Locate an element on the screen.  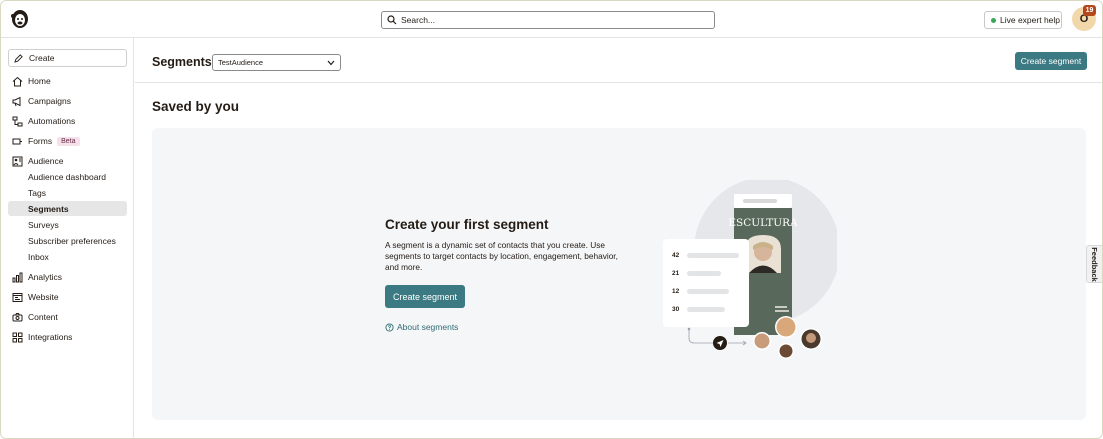
automation-icon is located at coordinates (17, 121).